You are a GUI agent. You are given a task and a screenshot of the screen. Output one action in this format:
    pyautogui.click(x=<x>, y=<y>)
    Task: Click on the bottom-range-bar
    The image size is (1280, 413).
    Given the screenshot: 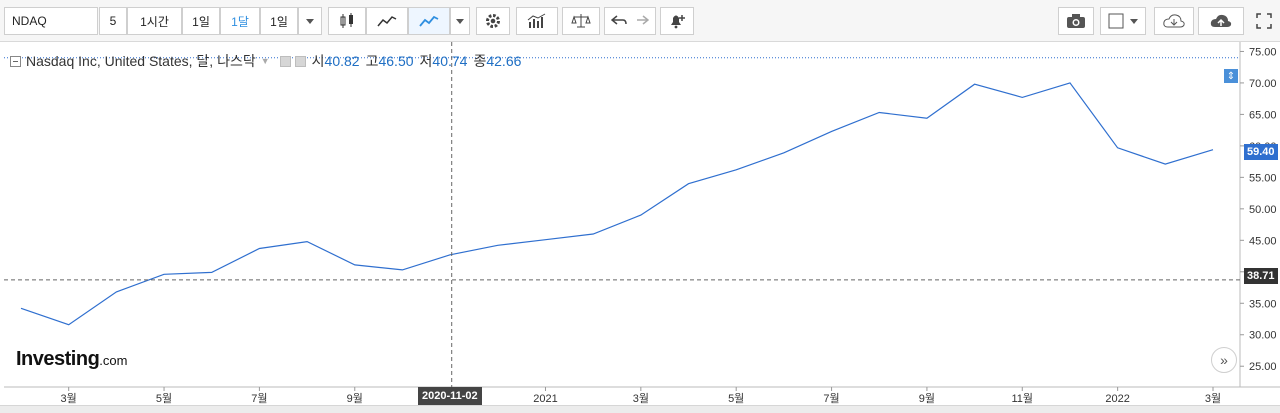 What is the action you would take?
    pyautogui.click(x=640, y=409)
    